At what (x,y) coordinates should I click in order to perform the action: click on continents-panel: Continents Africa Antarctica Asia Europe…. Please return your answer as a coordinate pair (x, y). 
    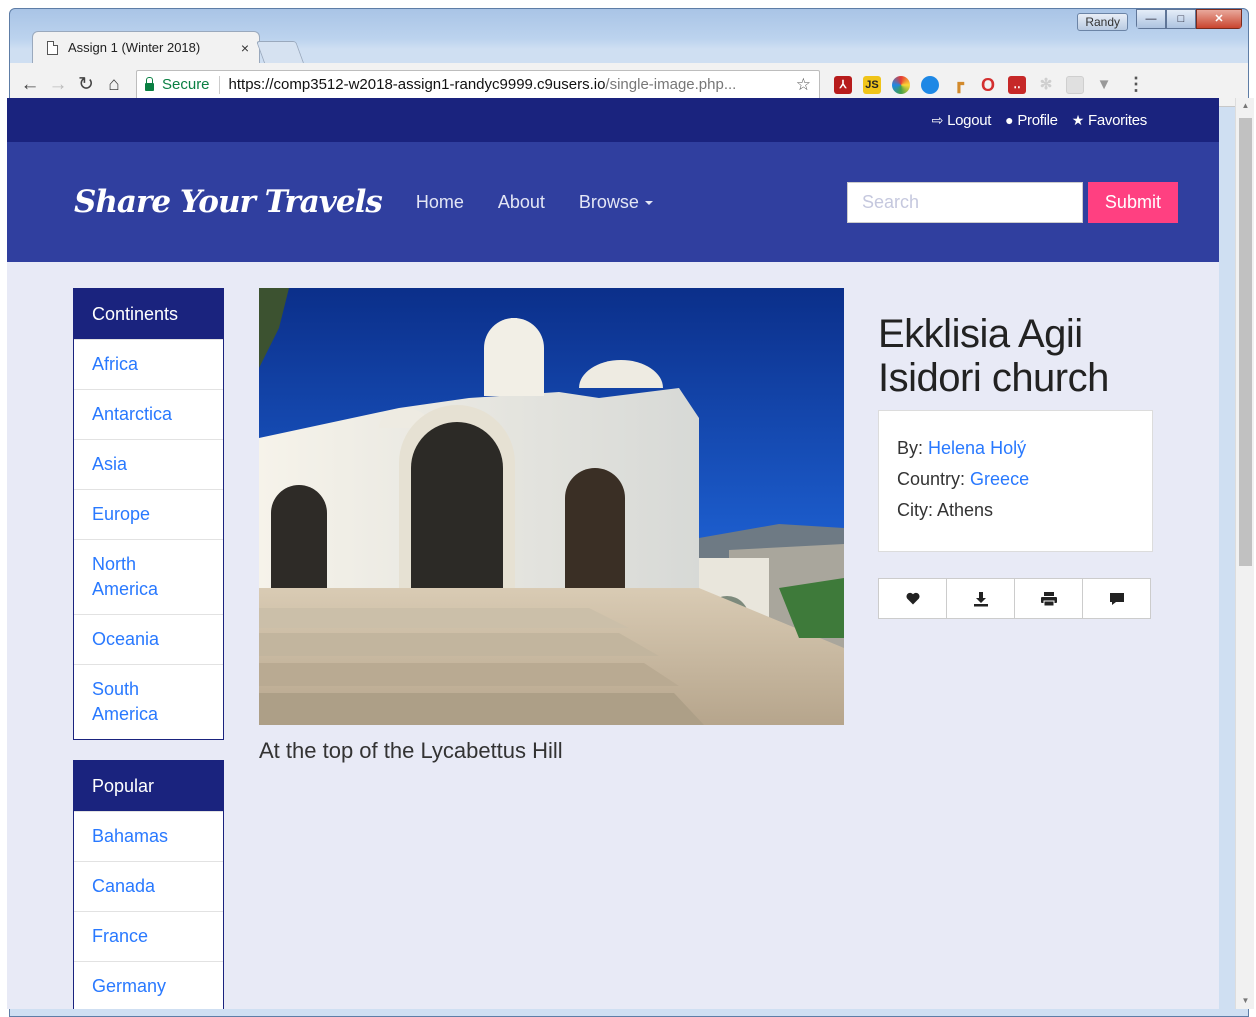
    Looking at the image, I should click on (148, 514).